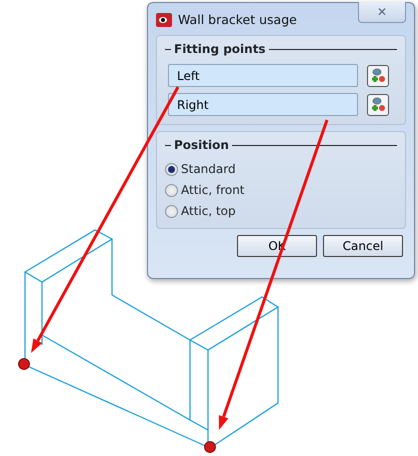 Image resolution: width=418 pixels, height=456 pixels. Describe the element at coordinates (263, 75) in the screenshot. I see `point-field: Left` at that location.